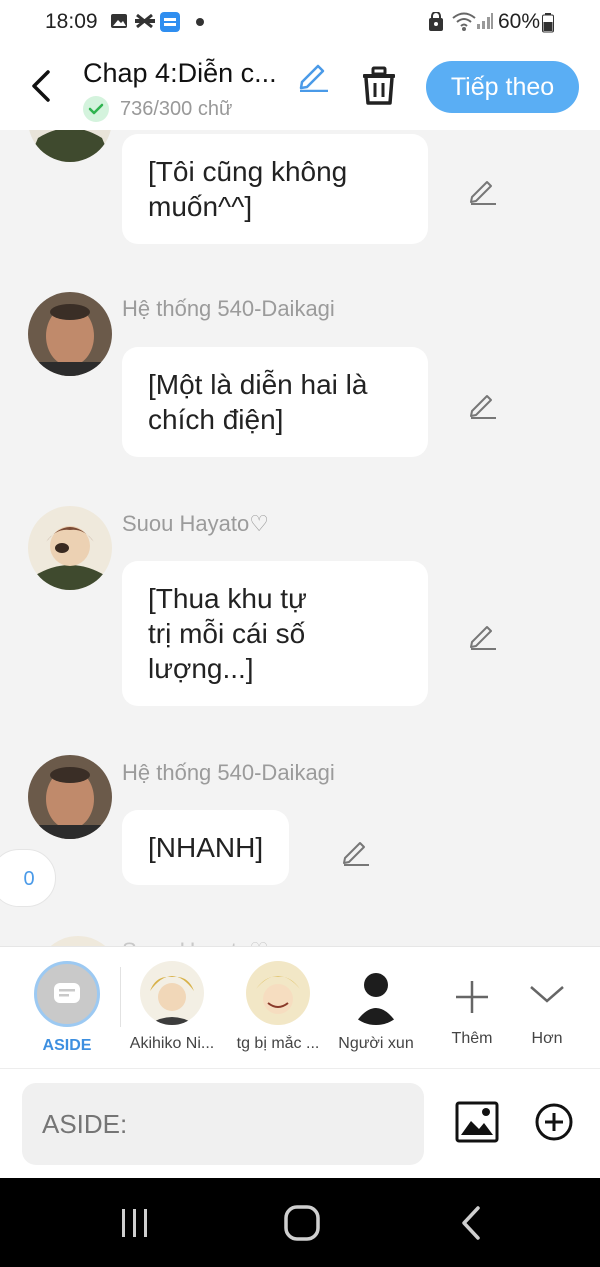  I want to click on edit-title-pencil-icon, so click(313, 75).